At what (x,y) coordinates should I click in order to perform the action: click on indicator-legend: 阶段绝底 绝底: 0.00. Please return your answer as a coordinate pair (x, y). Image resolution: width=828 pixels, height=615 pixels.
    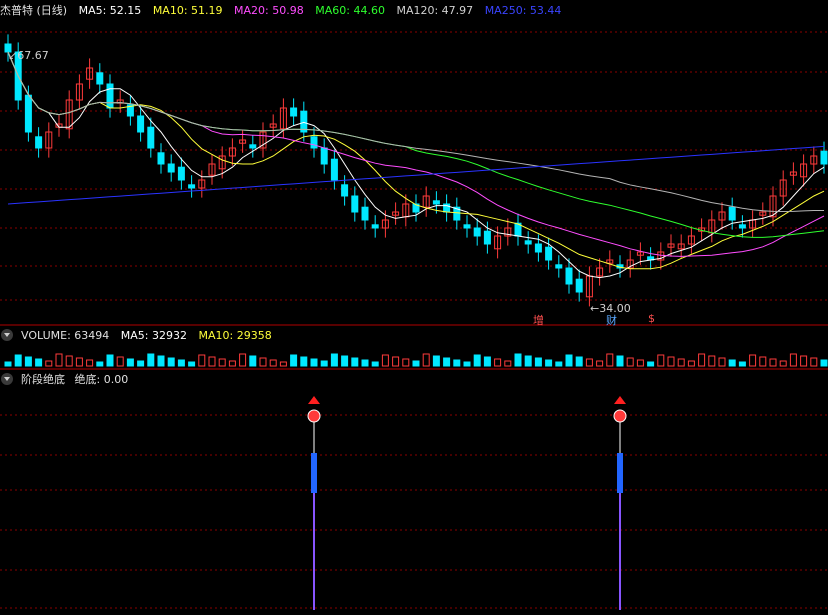
    Looking at the image, I should click on (68, 379).